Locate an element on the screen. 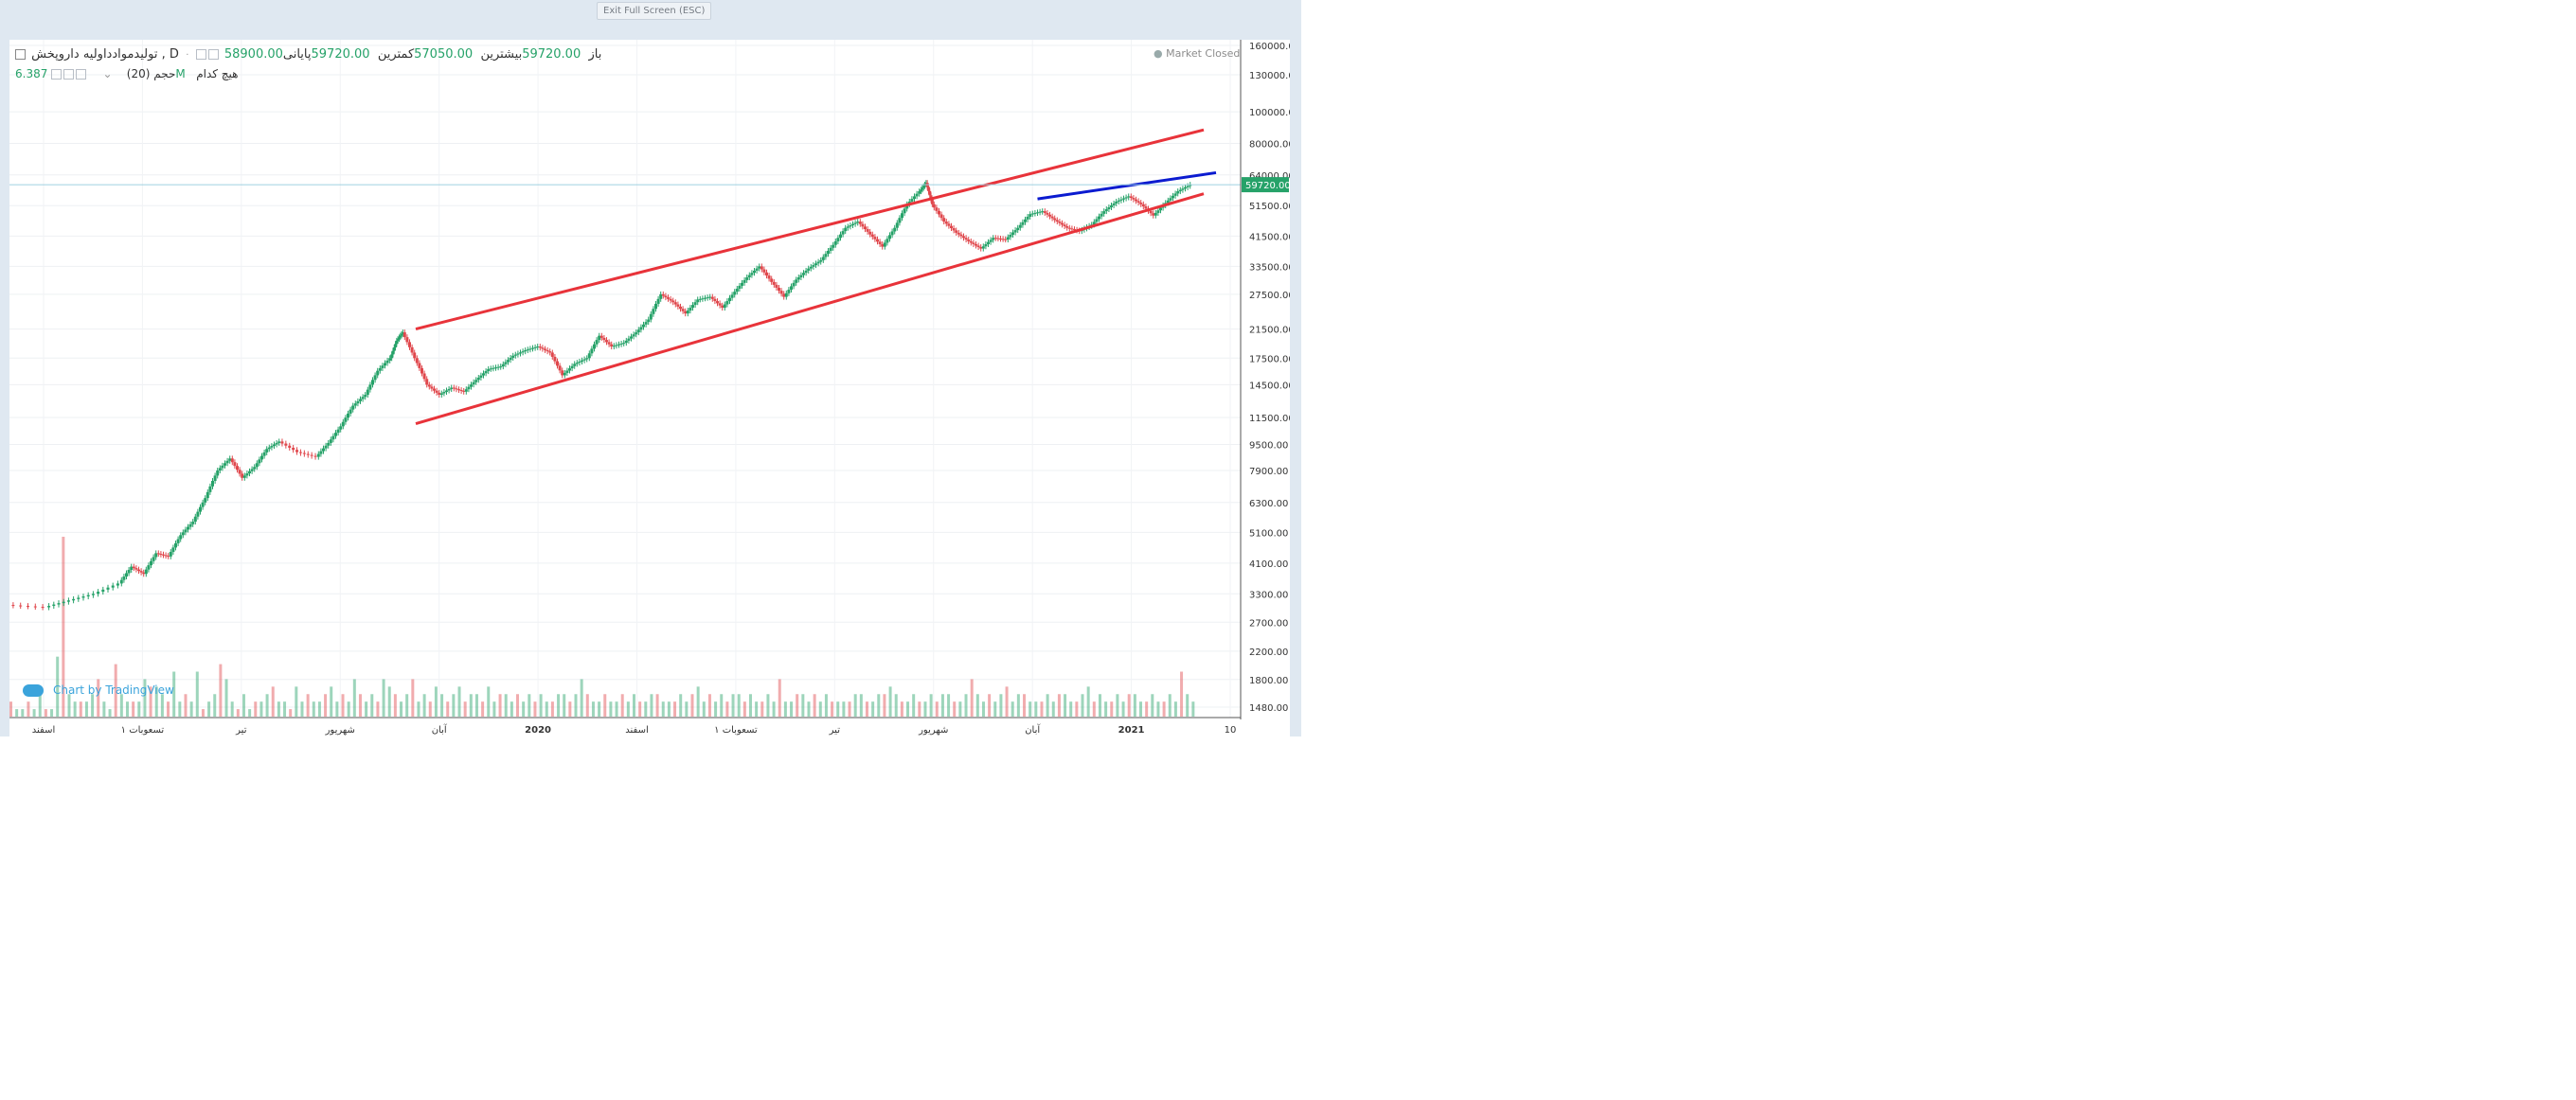  open-value: 58900.00 is located at coordinates (253, 54).